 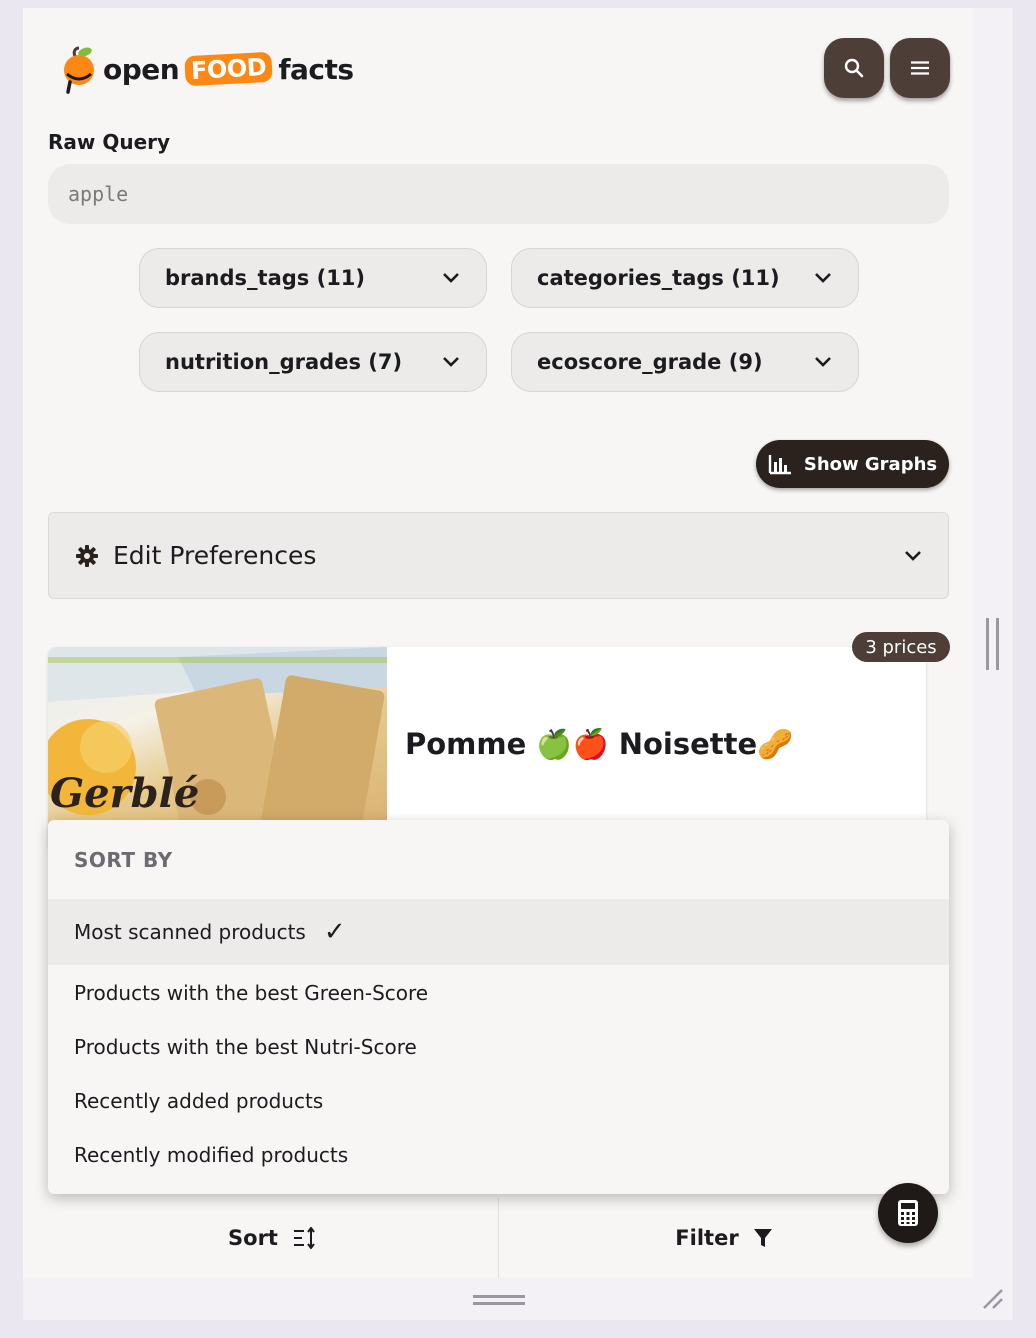 I want to click on prices-badge: 3 prices, so click(x=901, y=647).